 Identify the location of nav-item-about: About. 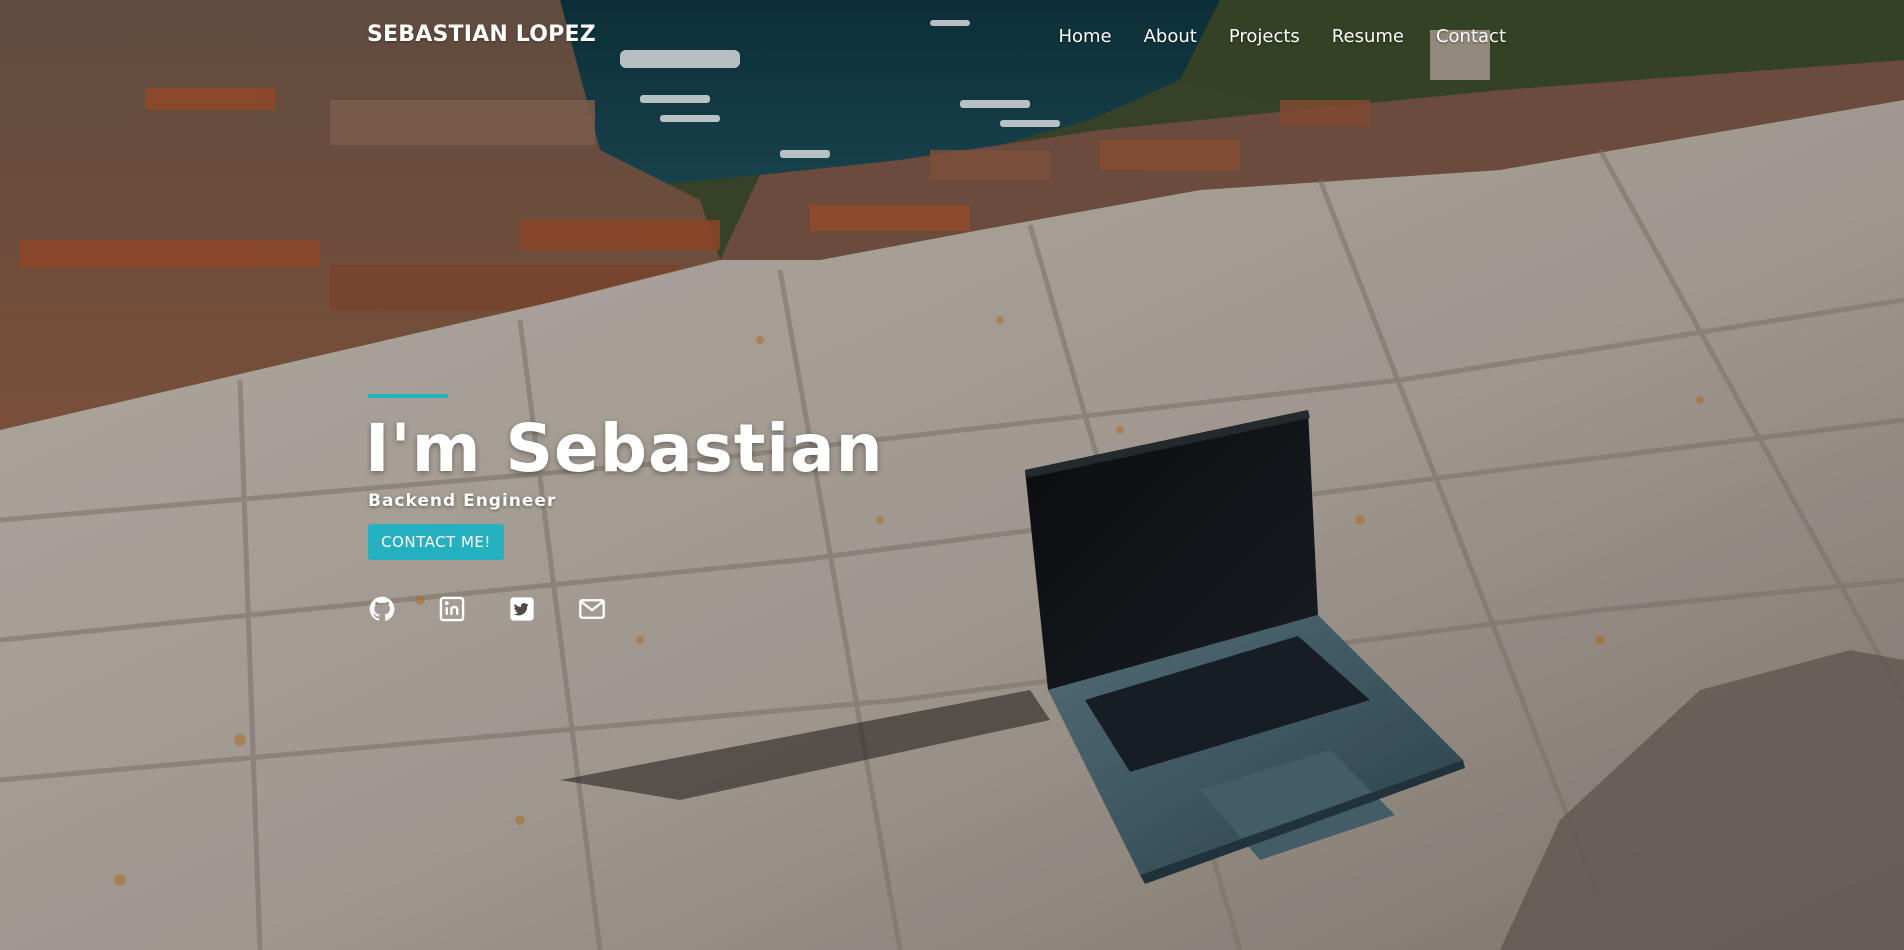
(1170, 36).